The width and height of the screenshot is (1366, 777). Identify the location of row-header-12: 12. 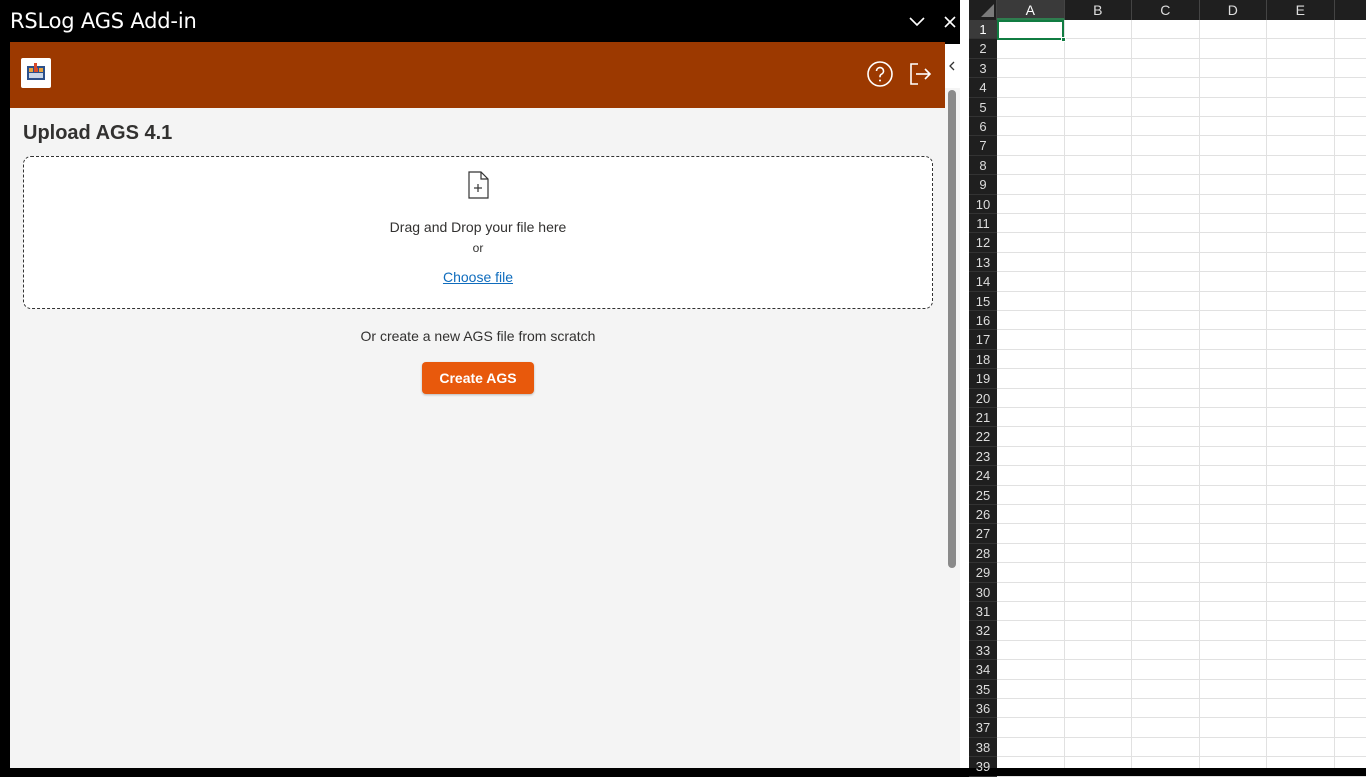
(983, 243).